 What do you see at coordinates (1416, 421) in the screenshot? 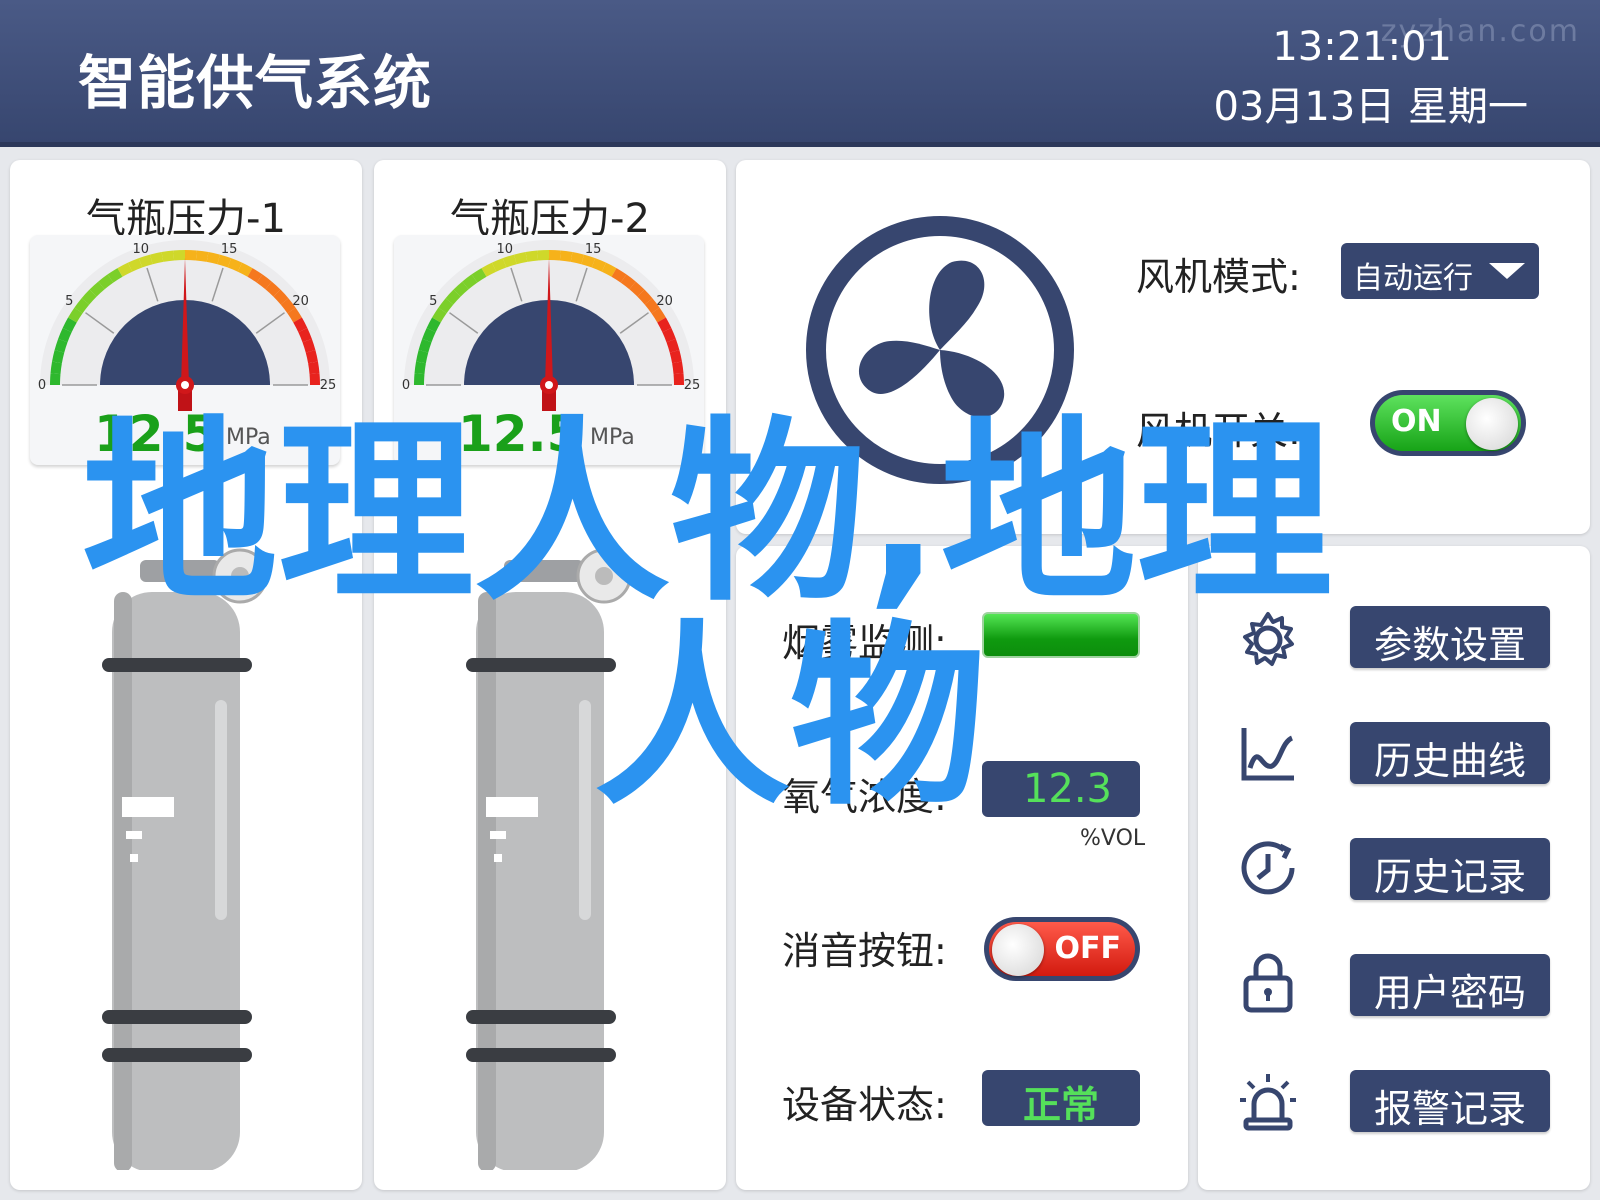
I see `fan-switch-state: ON` at bounding box center [1416, 421].